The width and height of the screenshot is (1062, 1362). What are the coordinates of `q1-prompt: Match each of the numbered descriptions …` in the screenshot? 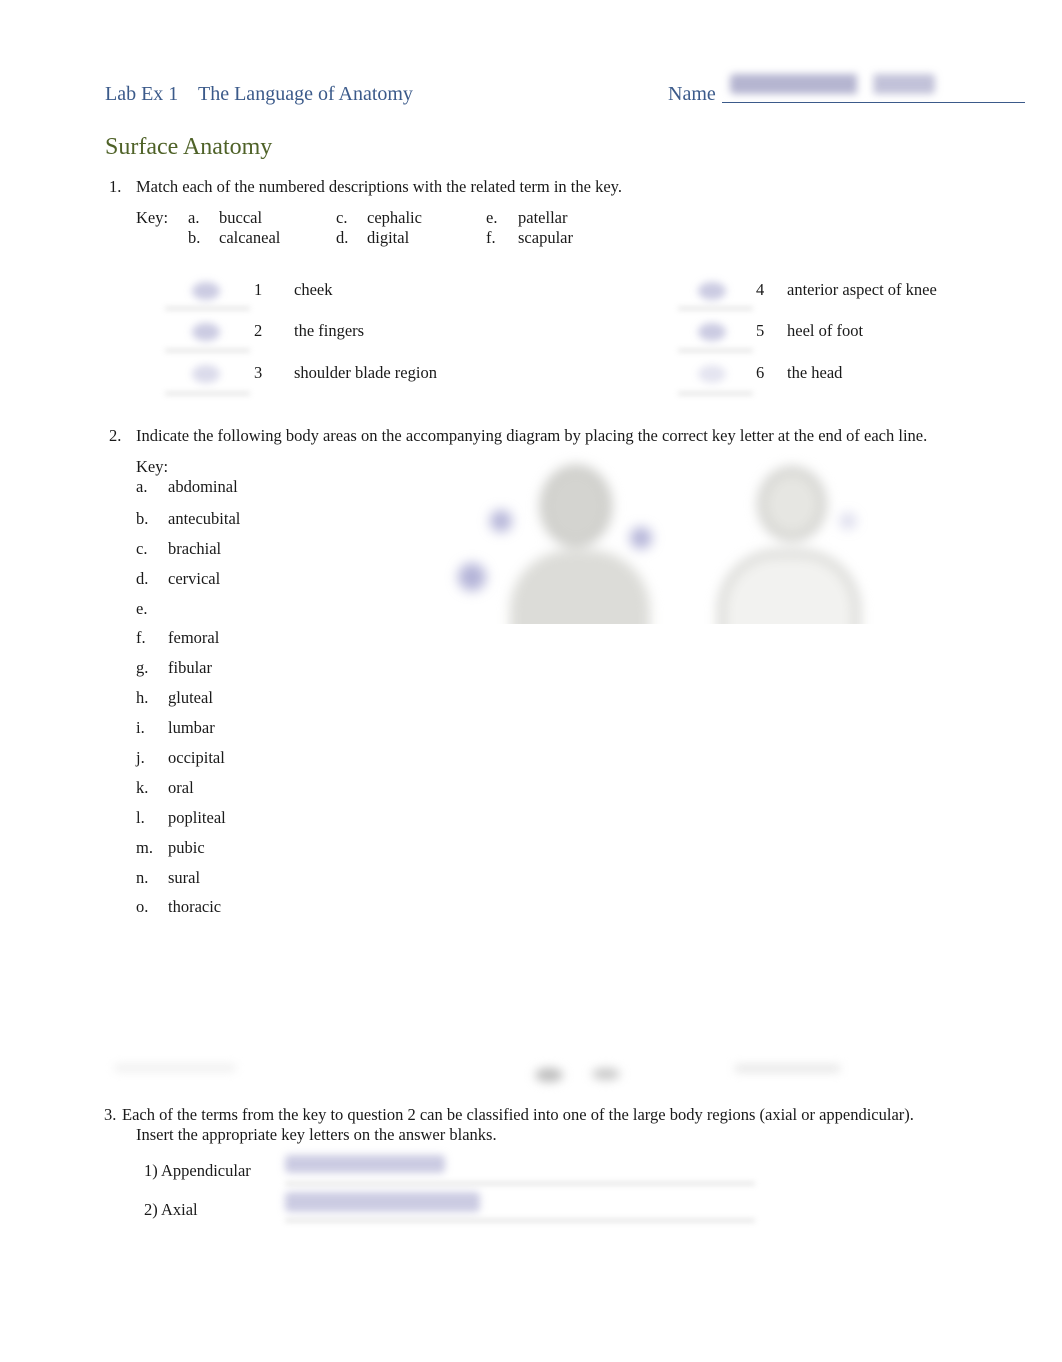 It's located at (379, 186).